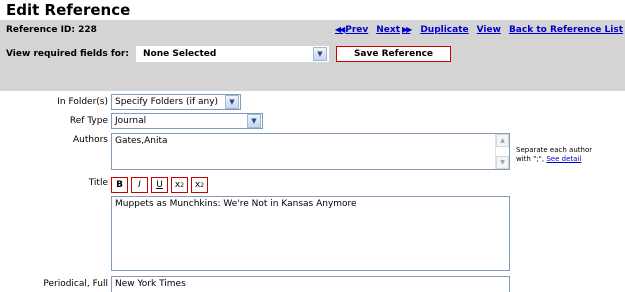  What do you see at coordinates (444, 30) in the screenshot?
I see `duplicate-link: Duplicate` at bounding box center [444, 30].